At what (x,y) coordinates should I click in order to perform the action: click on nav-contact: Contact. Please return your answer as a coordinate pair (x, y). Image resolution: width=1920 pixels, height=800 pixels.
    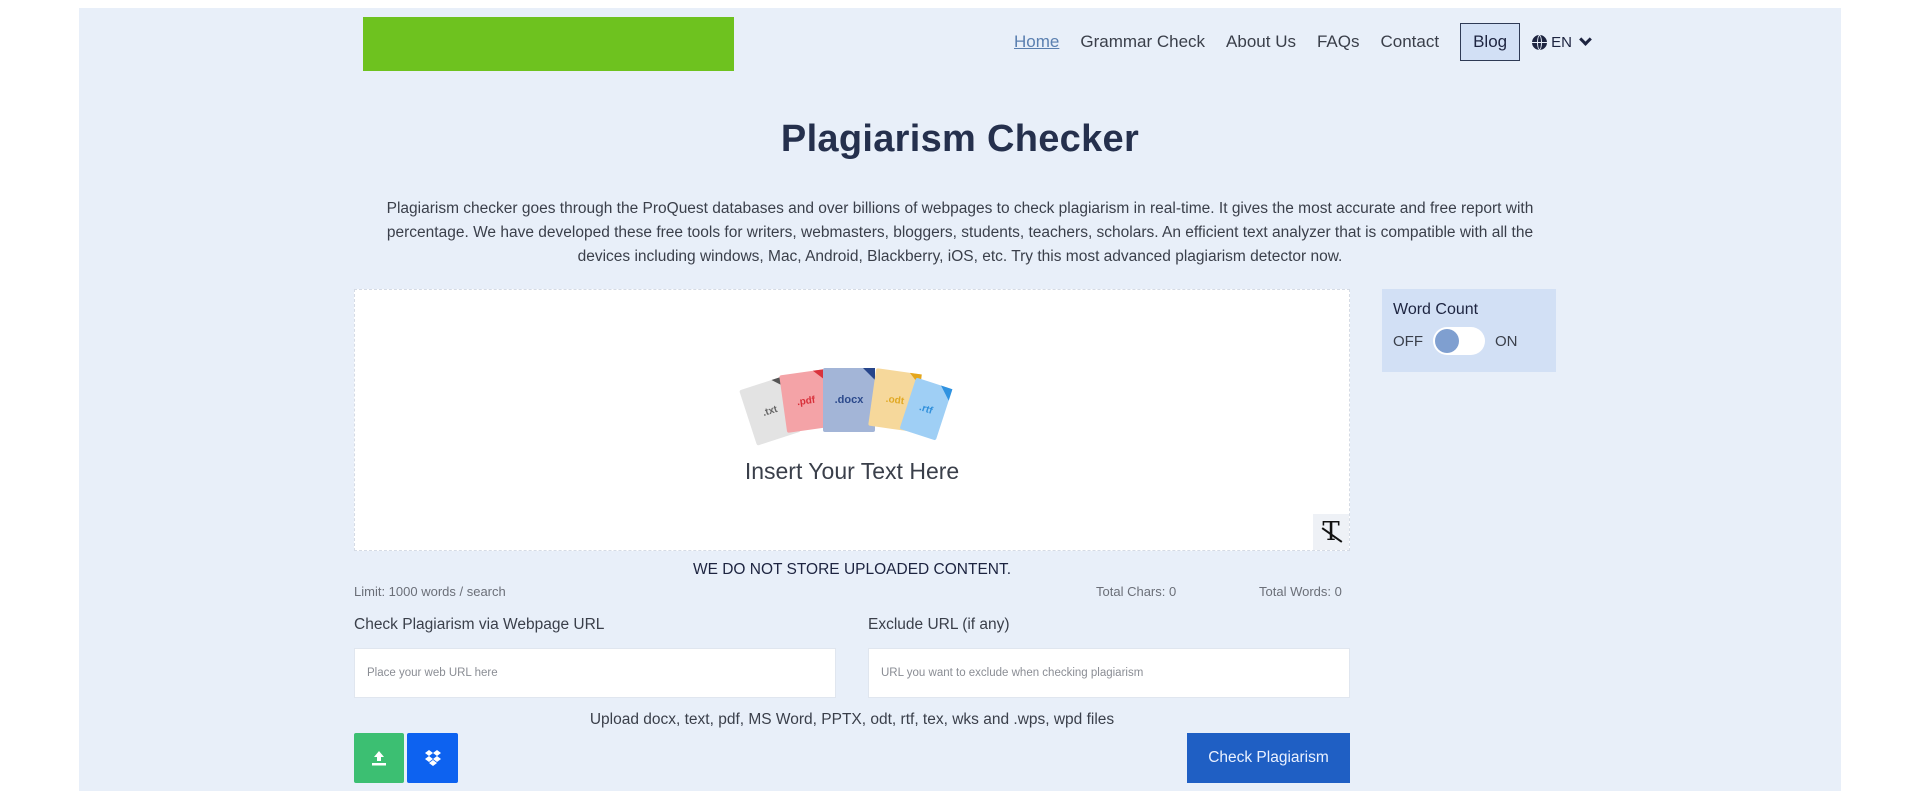
    Looking at the image, I should click on (1410, 42).